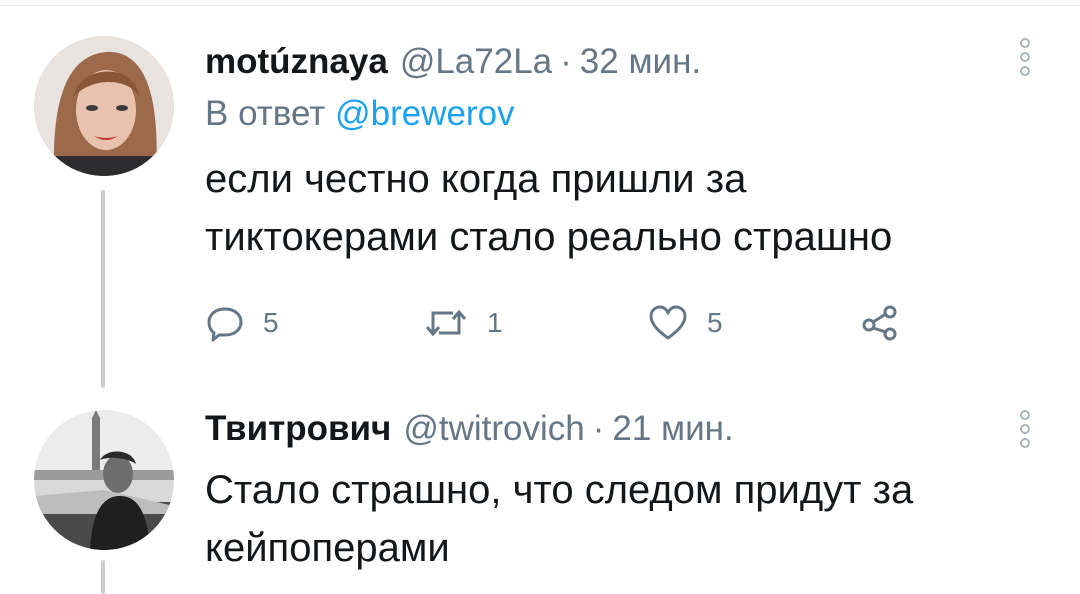 The image size is (1080, 594). I want to click on user-handle: @La72La, so click(476, 62).